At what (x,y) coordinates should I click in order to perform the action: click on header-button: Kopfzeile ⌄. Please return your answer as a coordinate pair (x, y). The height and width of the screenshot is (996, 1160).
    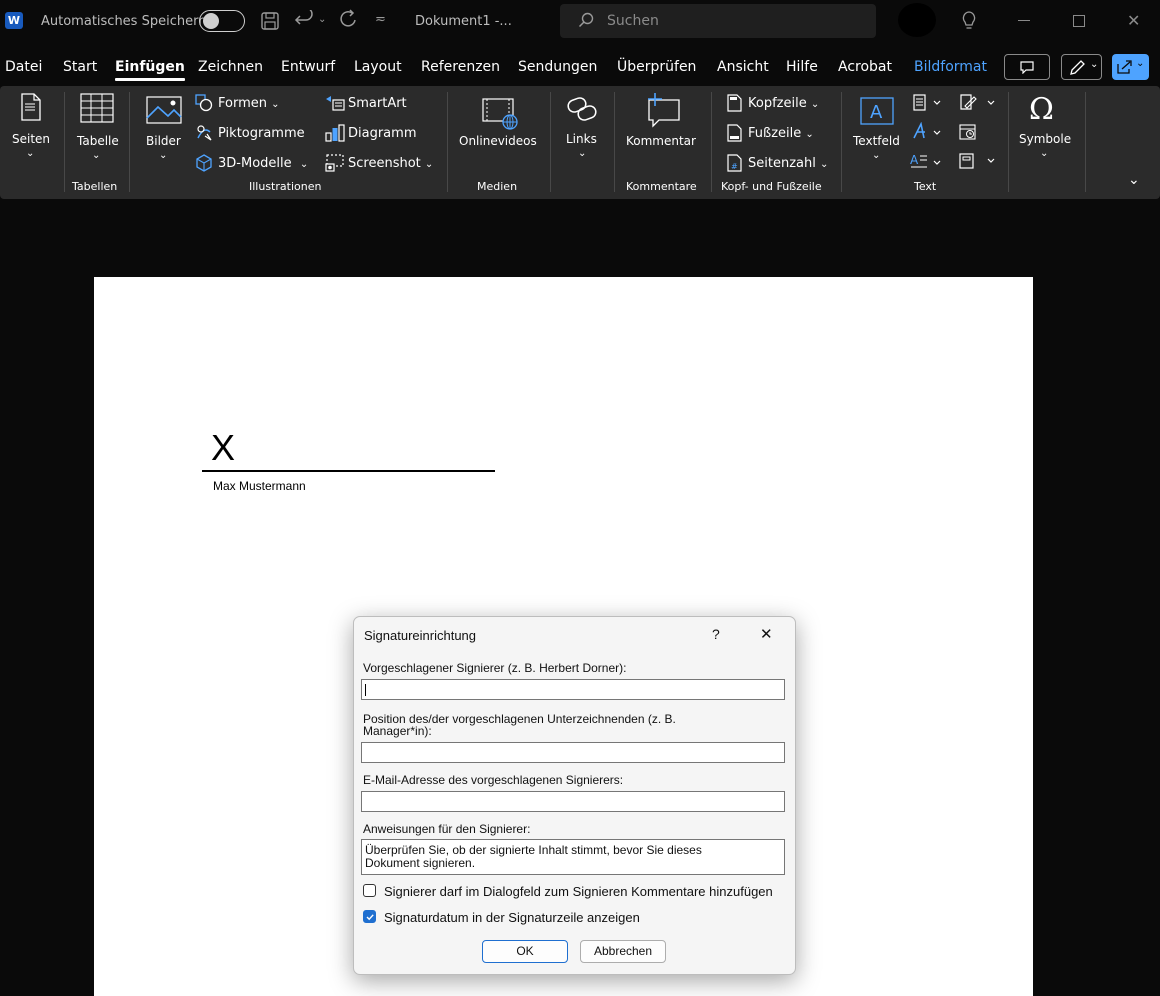
    Looking at the image, I should click on (783, 103).